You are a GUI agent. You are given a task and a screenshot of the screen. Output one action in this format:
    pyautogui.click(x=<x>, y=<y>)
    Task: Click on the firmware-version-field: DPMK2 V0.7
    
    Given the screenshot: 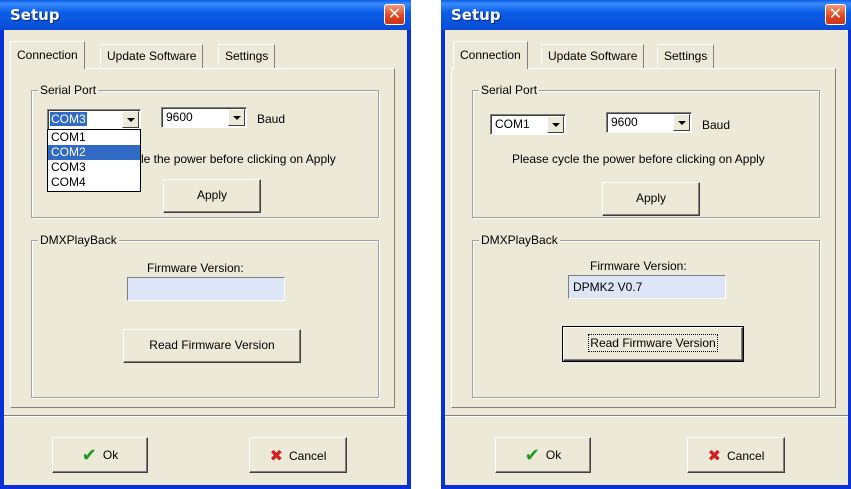 What is the action you would take?
    pyautogui.click(x=647, y=287)
    